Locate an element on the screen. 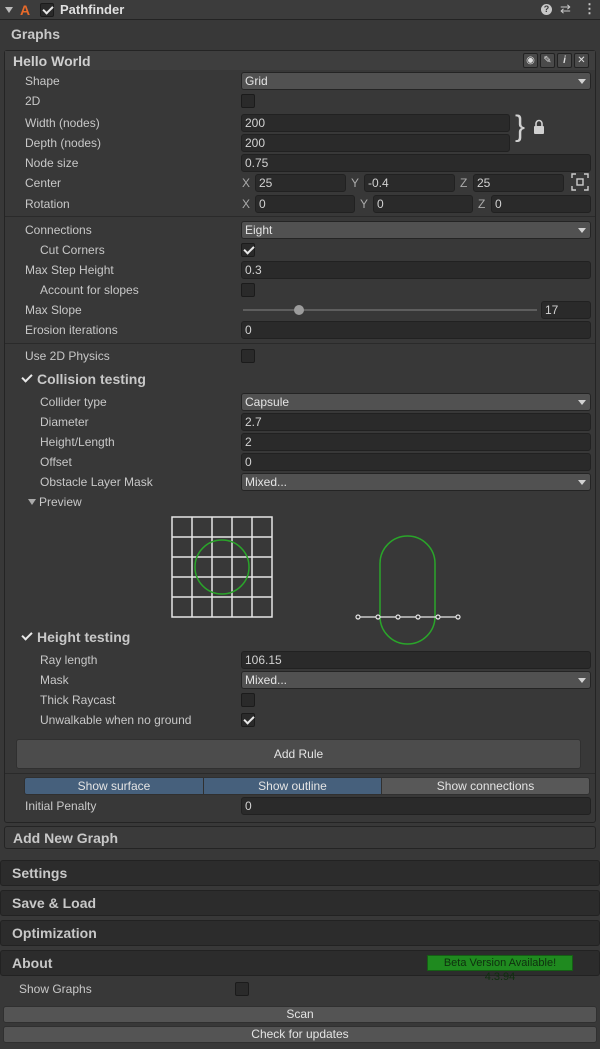  shape-value: Grid is located at coordinates (256, 81).